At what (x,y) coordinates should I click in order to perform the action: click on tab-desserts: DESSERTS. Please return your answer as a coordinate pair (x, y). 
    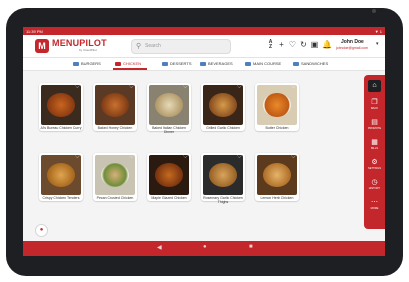
    Looking at the image, I should click on (177, 63).